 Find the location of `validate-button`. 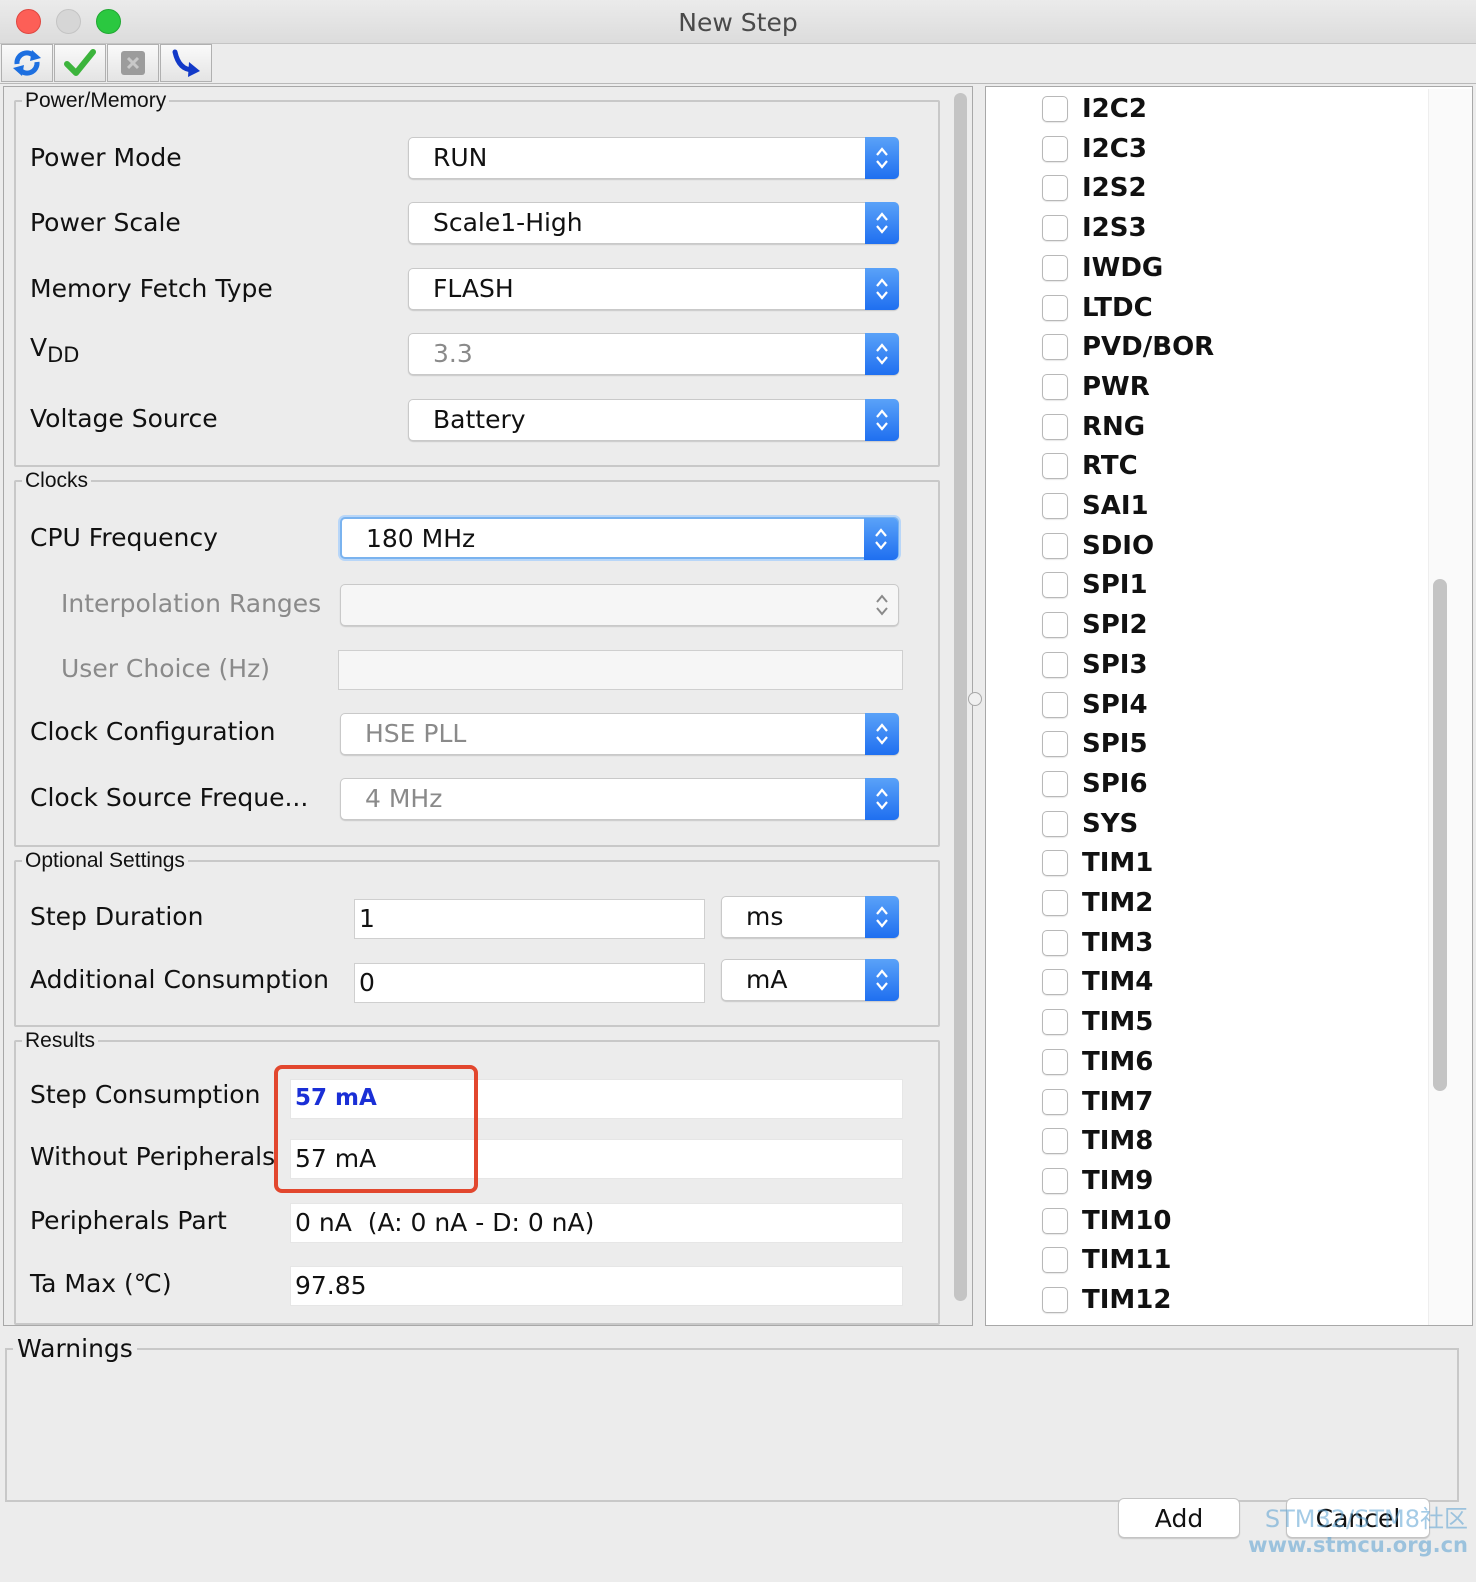

validate-button is located at coordinates (80, 63).